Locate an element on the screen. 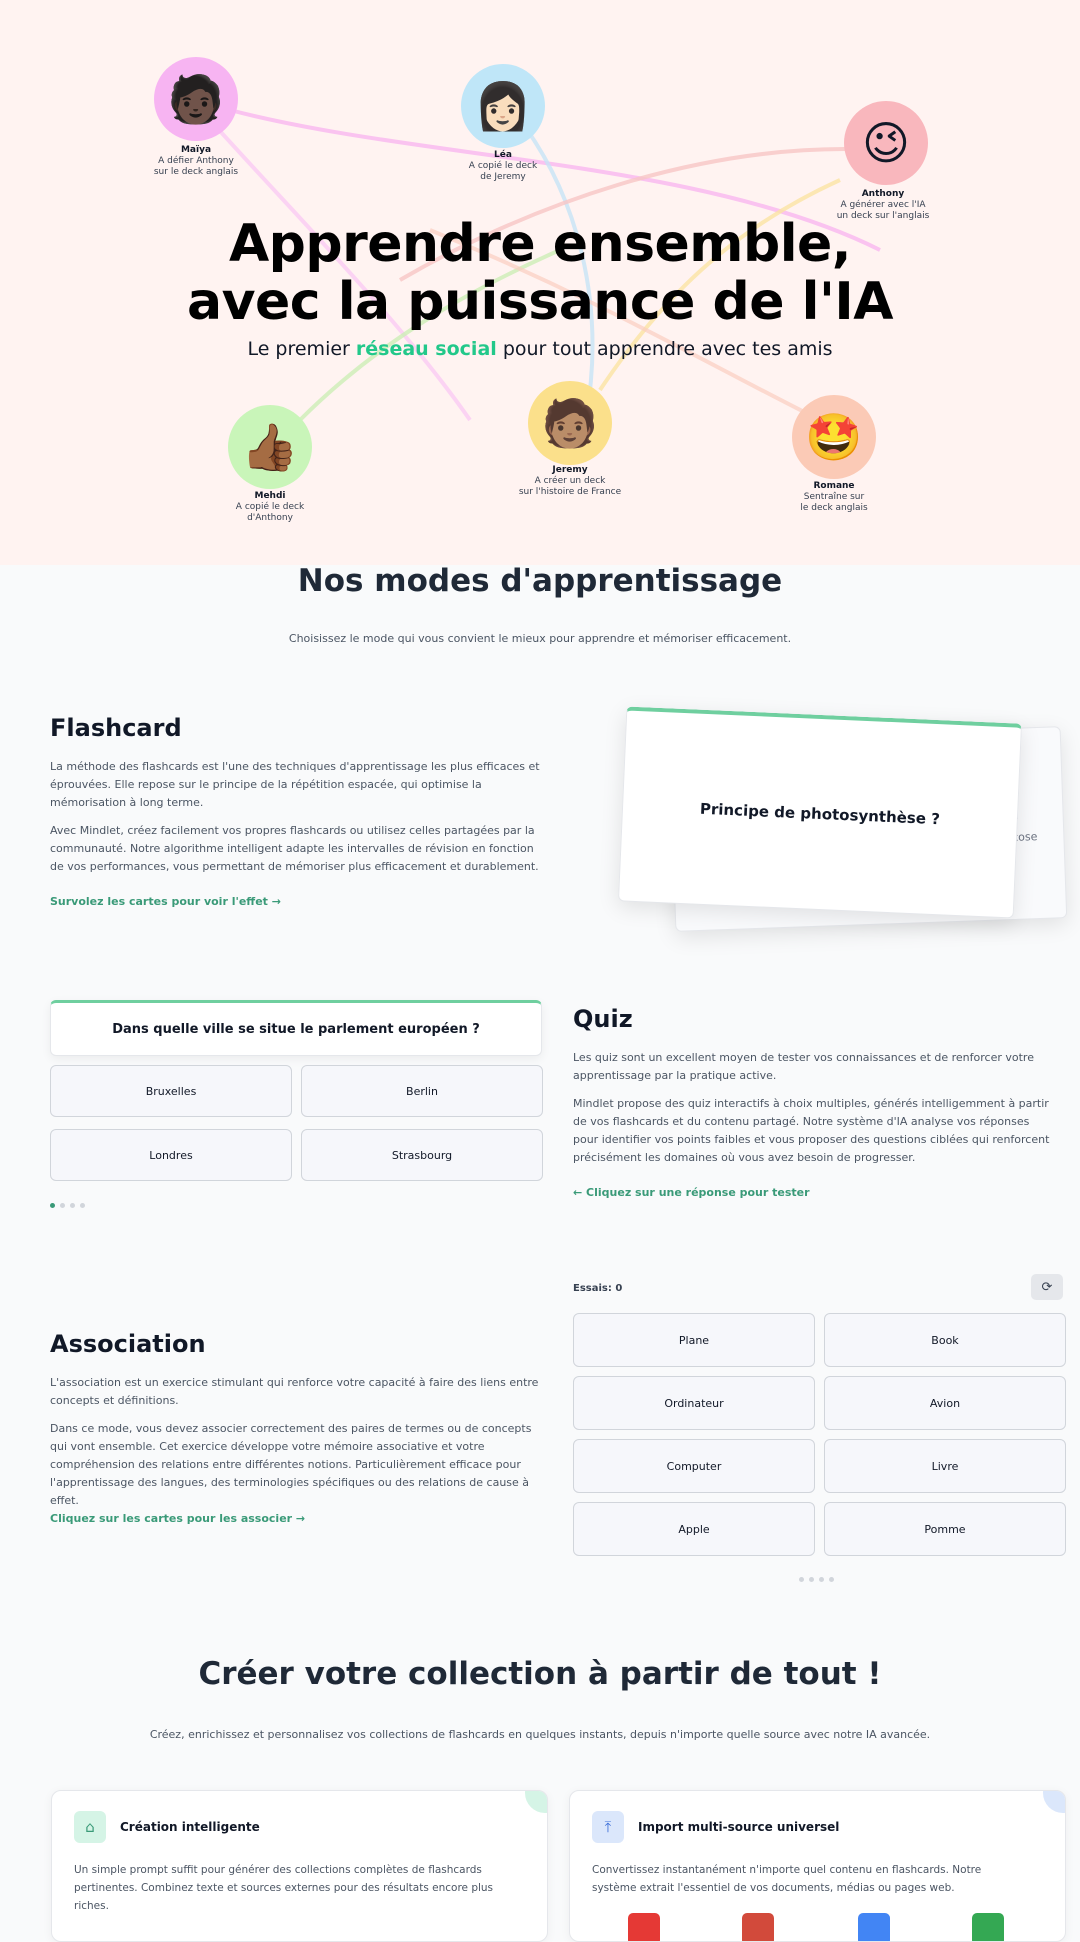 The image size is (1080, 1942). person-activity: le deck anglais is located at coordinates (834, 508).